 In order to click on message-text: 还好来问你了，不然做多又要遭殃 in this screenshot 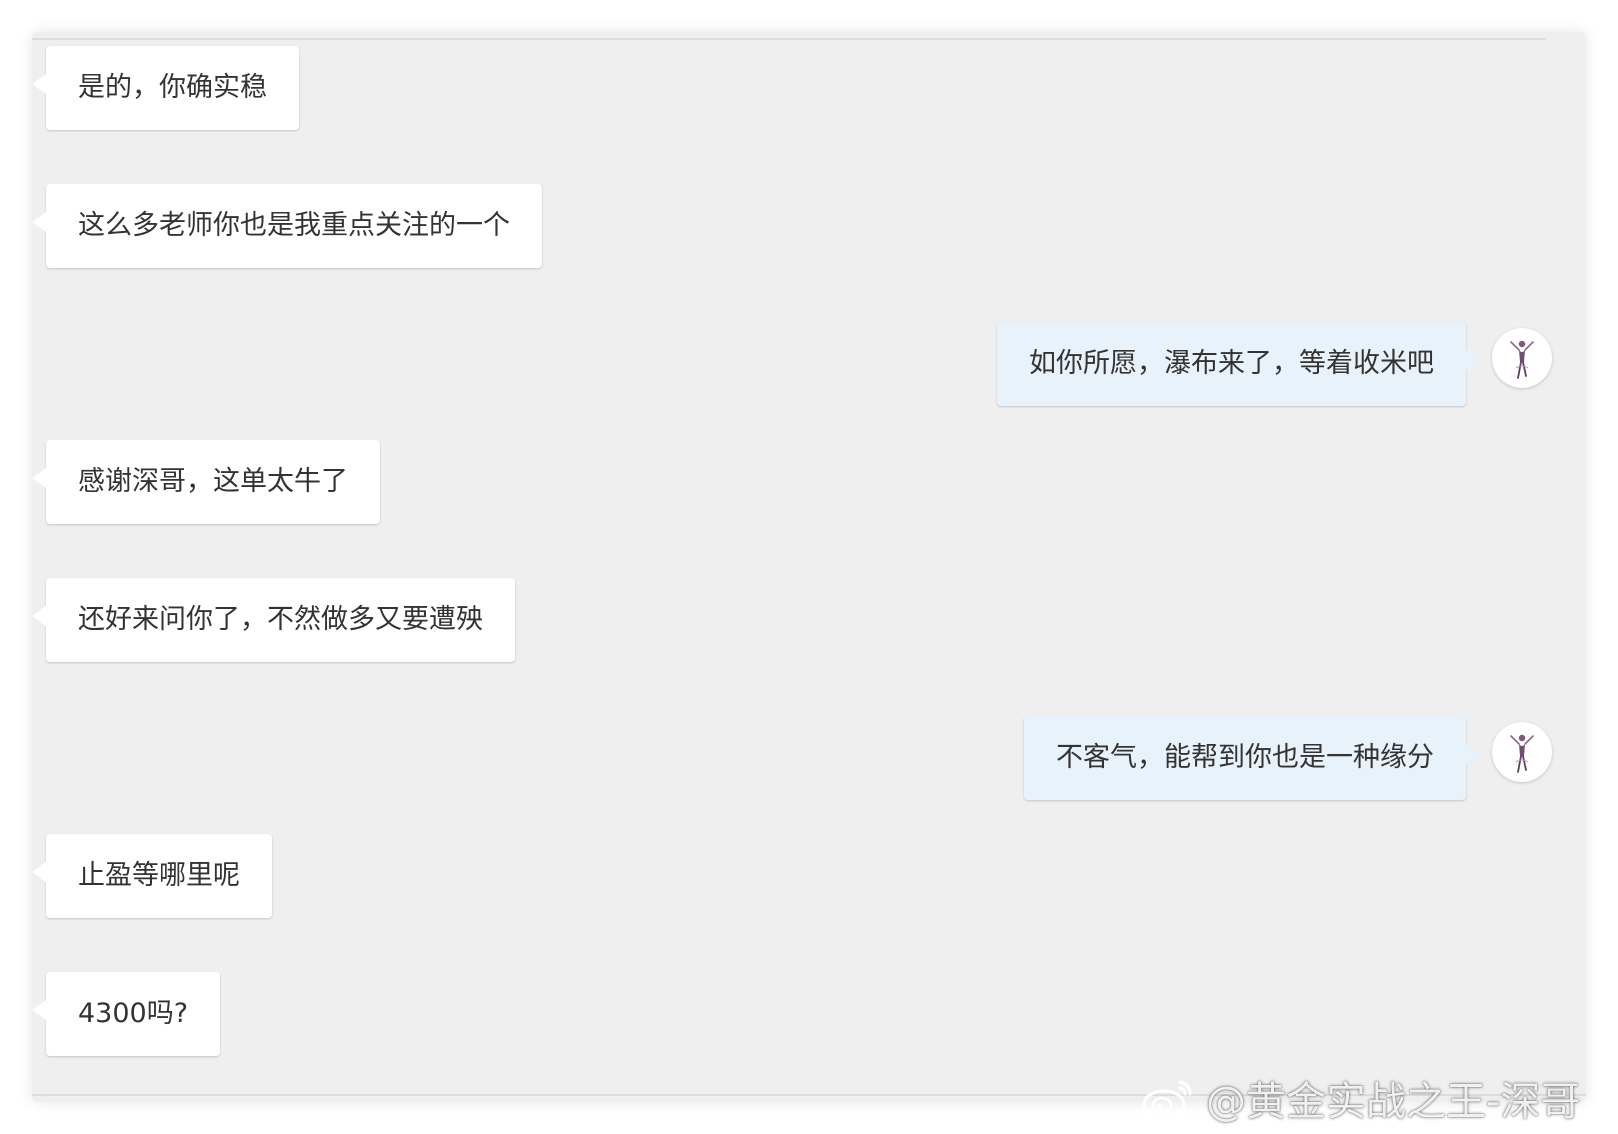, I will do `click(280, 619)`.